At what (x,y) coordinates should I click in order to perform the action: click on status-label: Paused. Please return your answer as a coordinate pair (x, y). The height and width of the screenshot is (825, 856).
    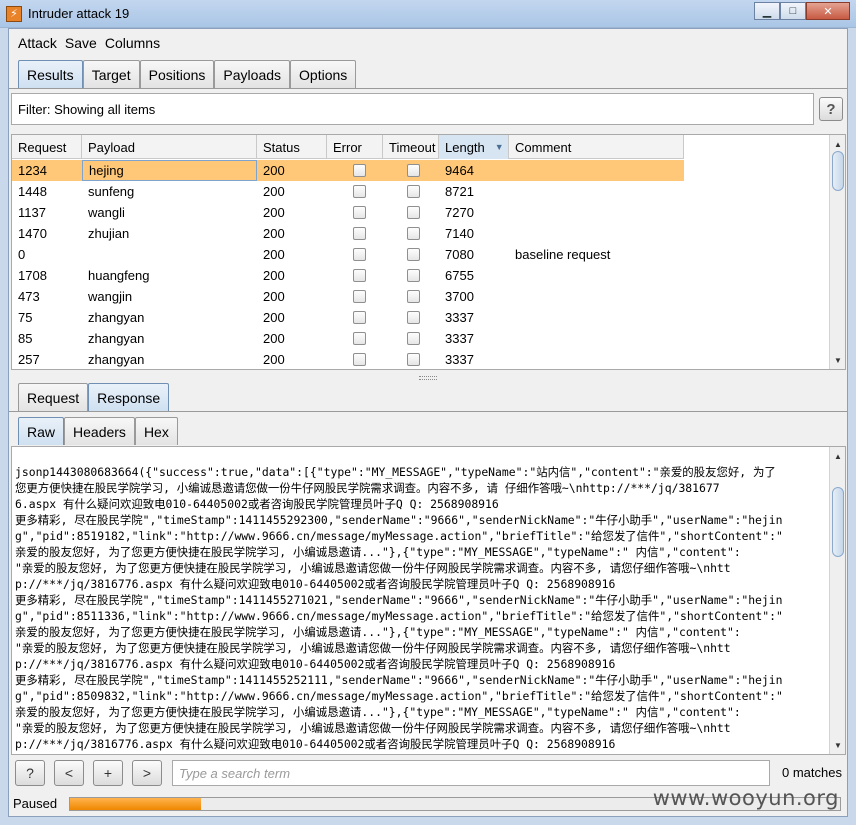
    Looking at the image, I should click on (35, 803).